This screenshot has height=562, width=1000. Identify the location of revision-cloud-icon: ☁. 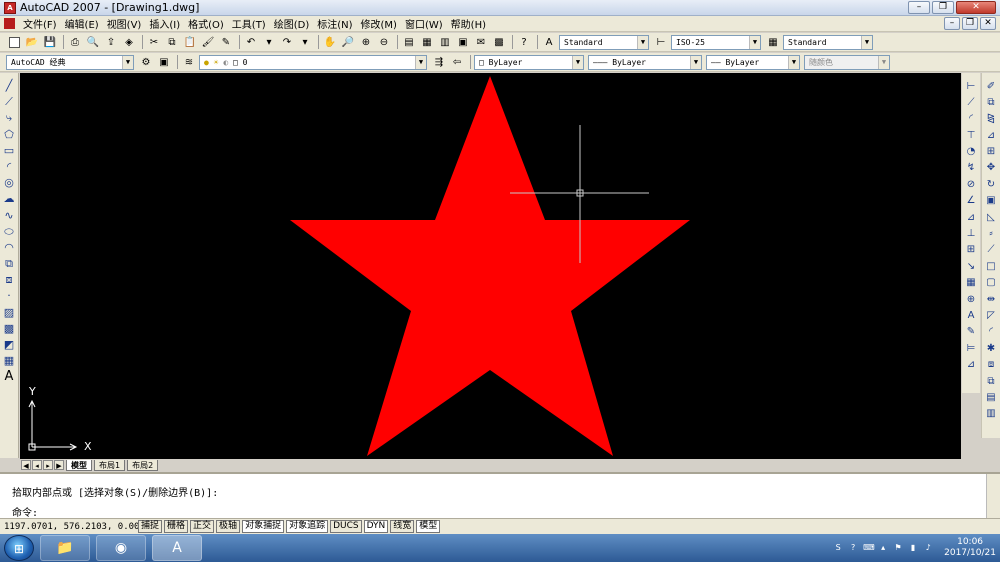
(9, 199).